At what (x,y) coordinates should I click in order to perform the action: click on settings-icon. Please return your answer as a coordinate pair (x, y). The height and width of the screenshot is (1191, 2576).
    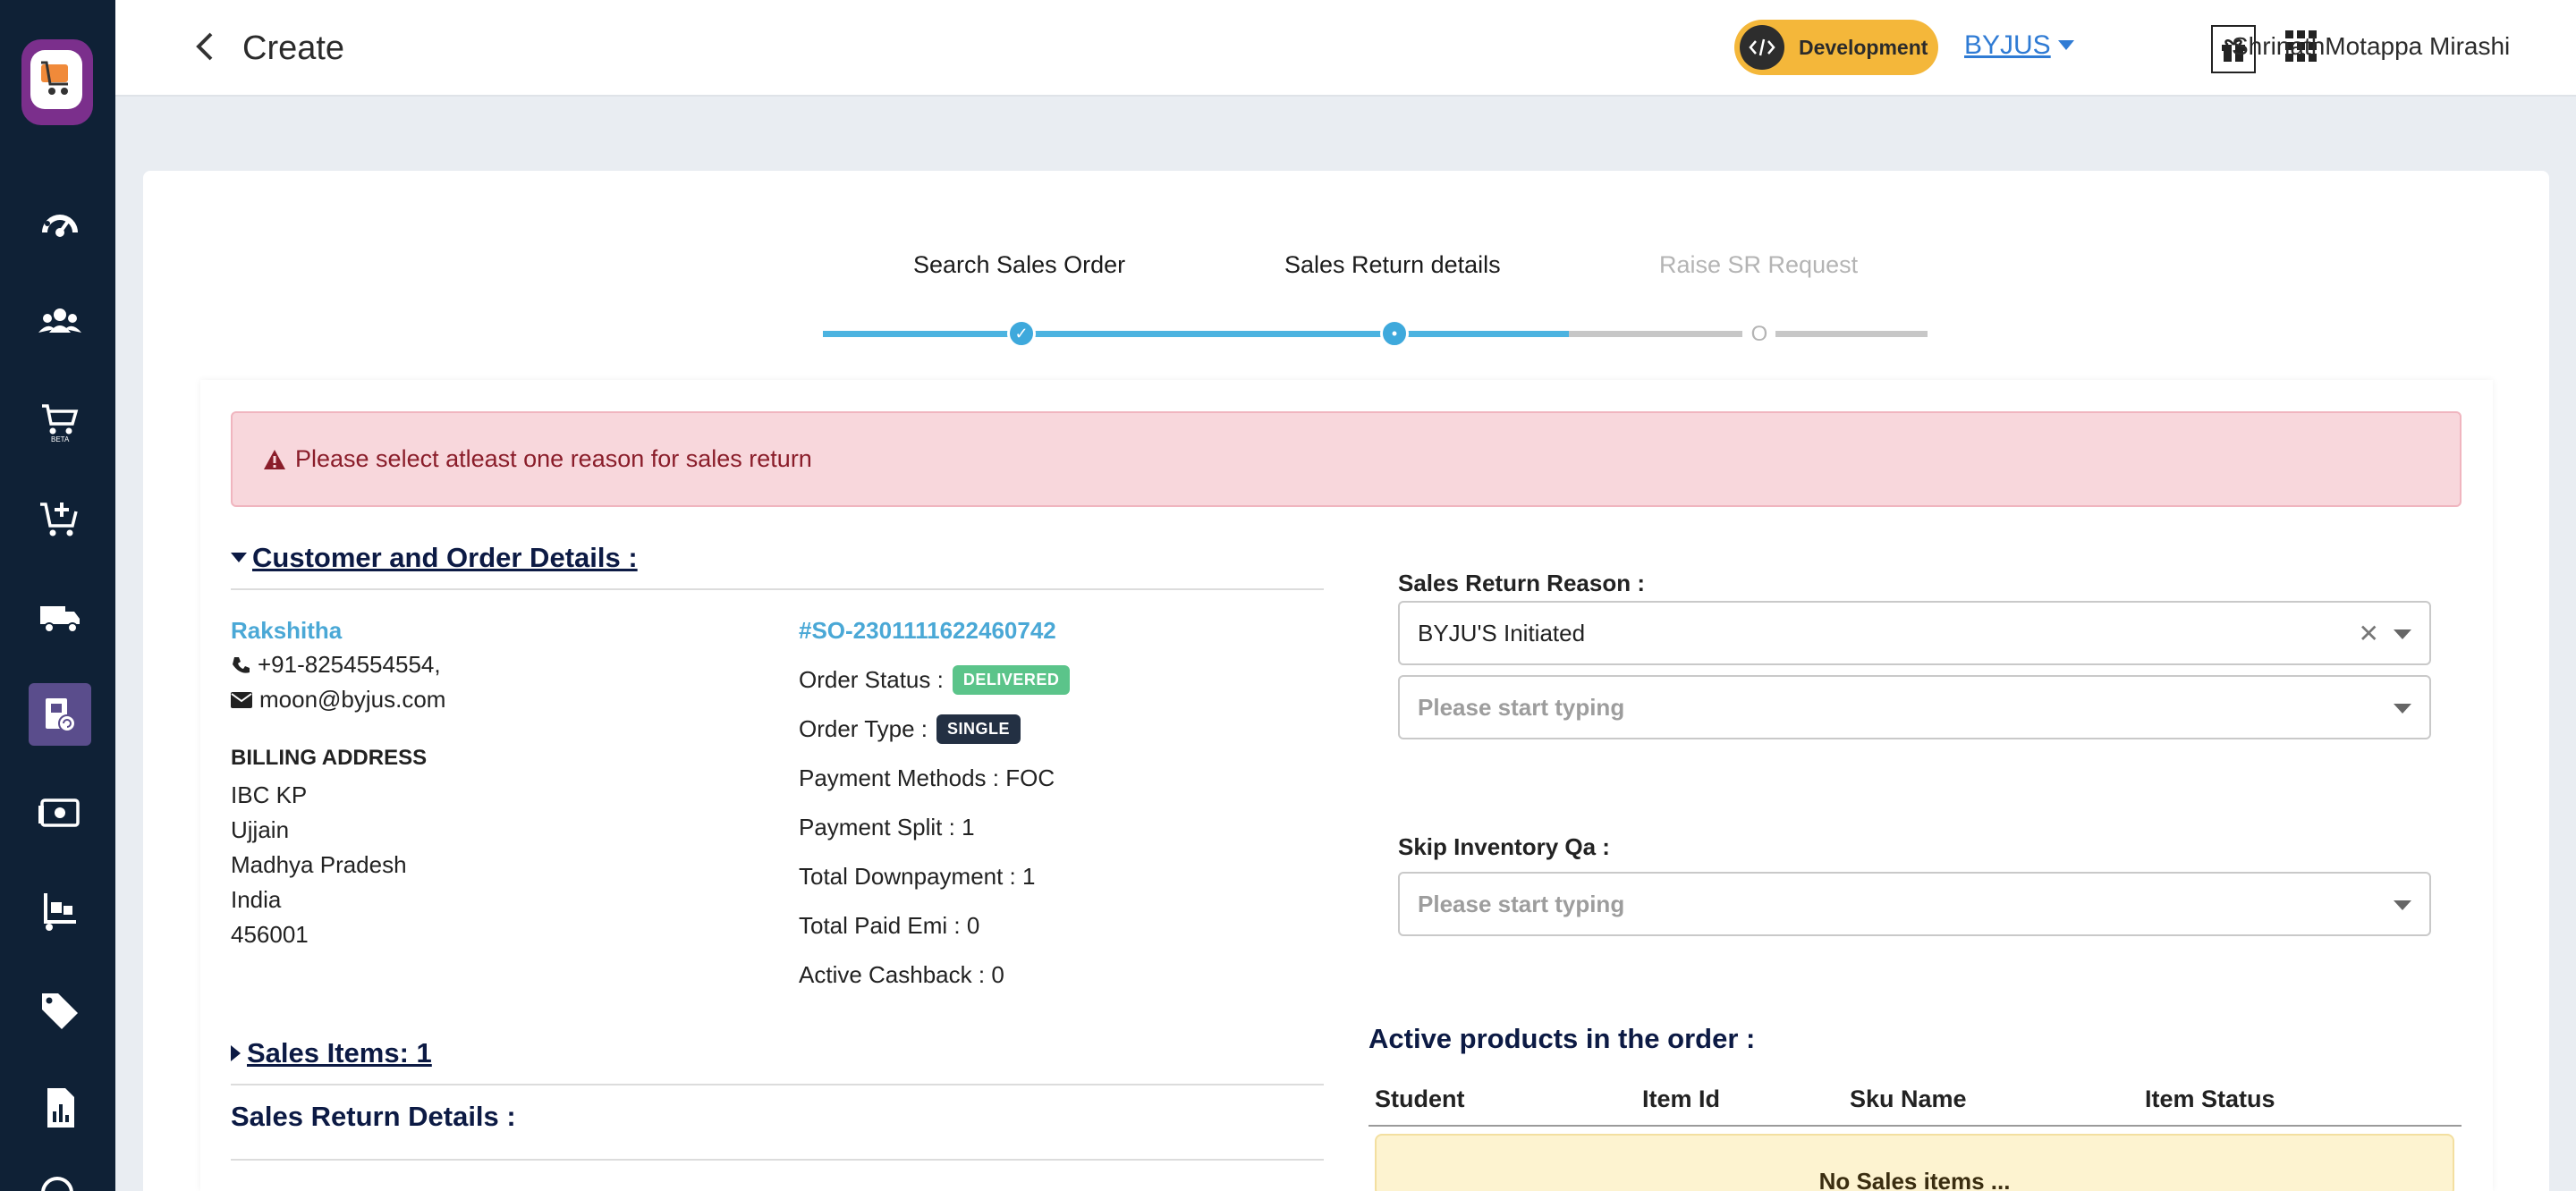
    Looking at the image, I should click on (57, 1182).